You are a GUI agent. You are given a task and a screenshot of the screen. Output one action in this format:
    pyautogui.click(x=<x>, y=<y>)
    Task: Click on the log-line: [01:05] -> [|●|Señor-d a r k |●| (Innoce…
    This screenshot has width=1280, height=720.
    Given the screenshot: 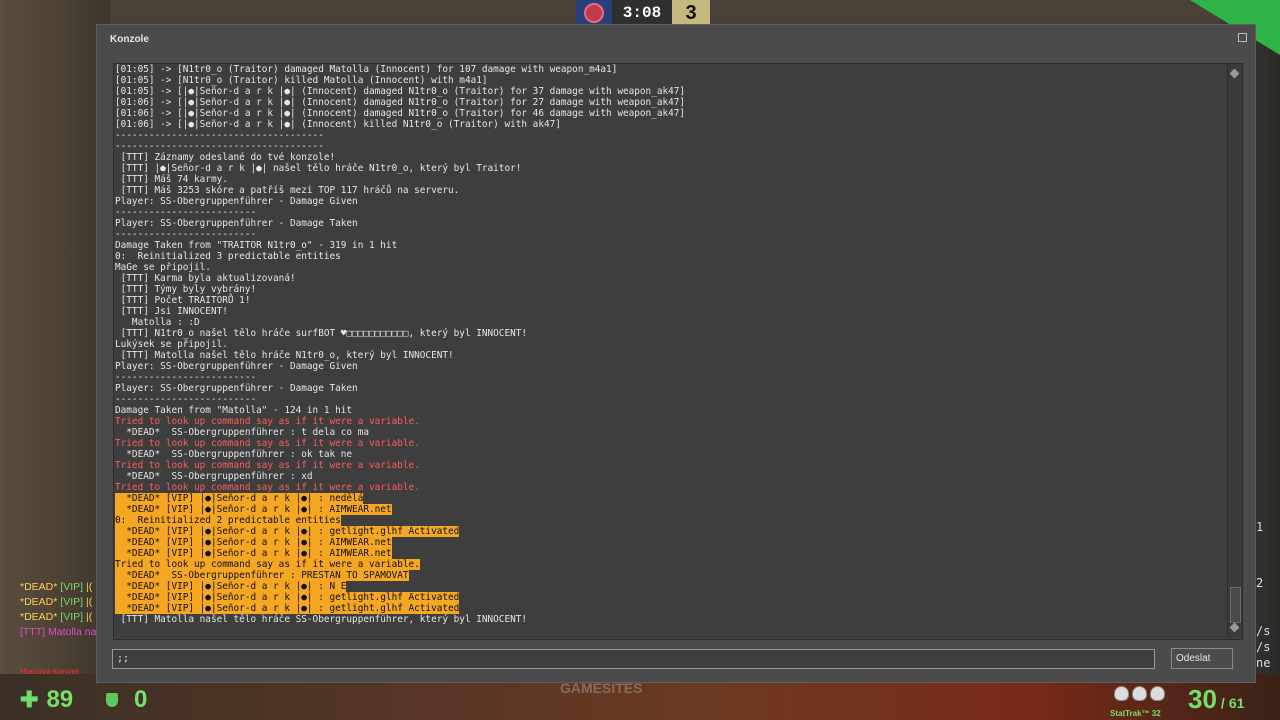 What is the action you would take?
    pyautogui.click(x=400, y=91)
    